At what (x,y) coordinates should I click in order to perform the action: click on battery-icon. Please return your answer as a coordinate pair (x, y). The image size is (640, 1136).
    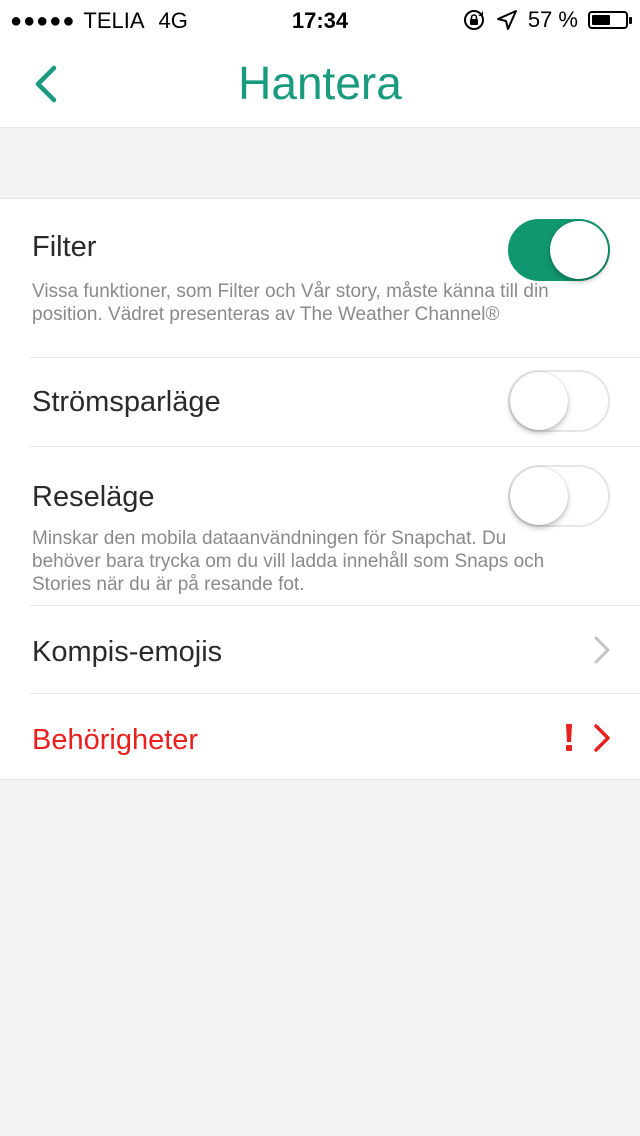
    Looking at the image, I should click on (610, 20).